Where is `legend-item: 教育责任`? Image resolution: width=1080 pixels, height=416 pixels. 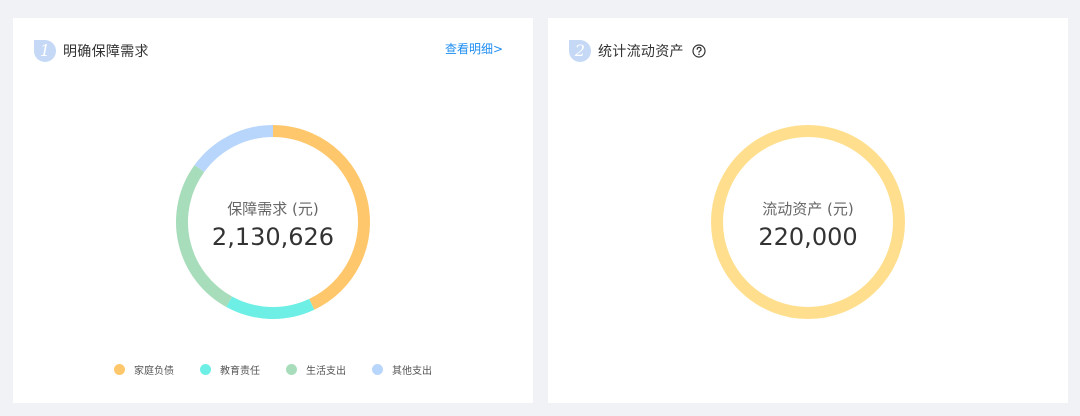
legend-item: 教育责任 is located at coordinates (230, 369).